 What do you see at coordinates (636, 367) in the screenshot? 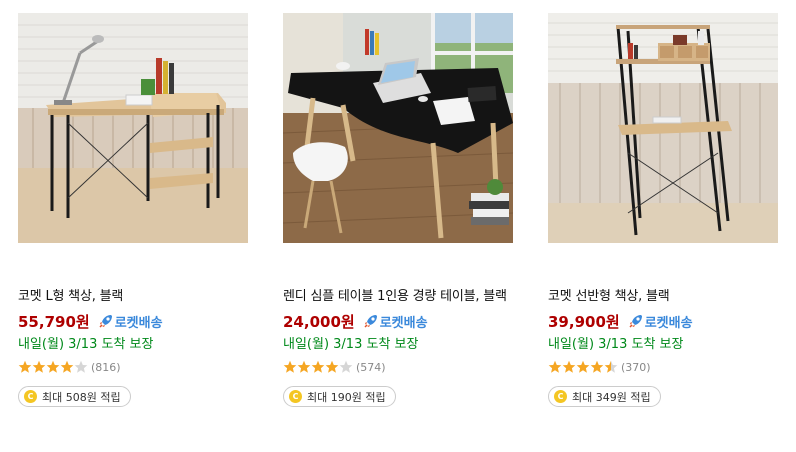
I see `review-count: (370)` at bounding box center [636, 367].